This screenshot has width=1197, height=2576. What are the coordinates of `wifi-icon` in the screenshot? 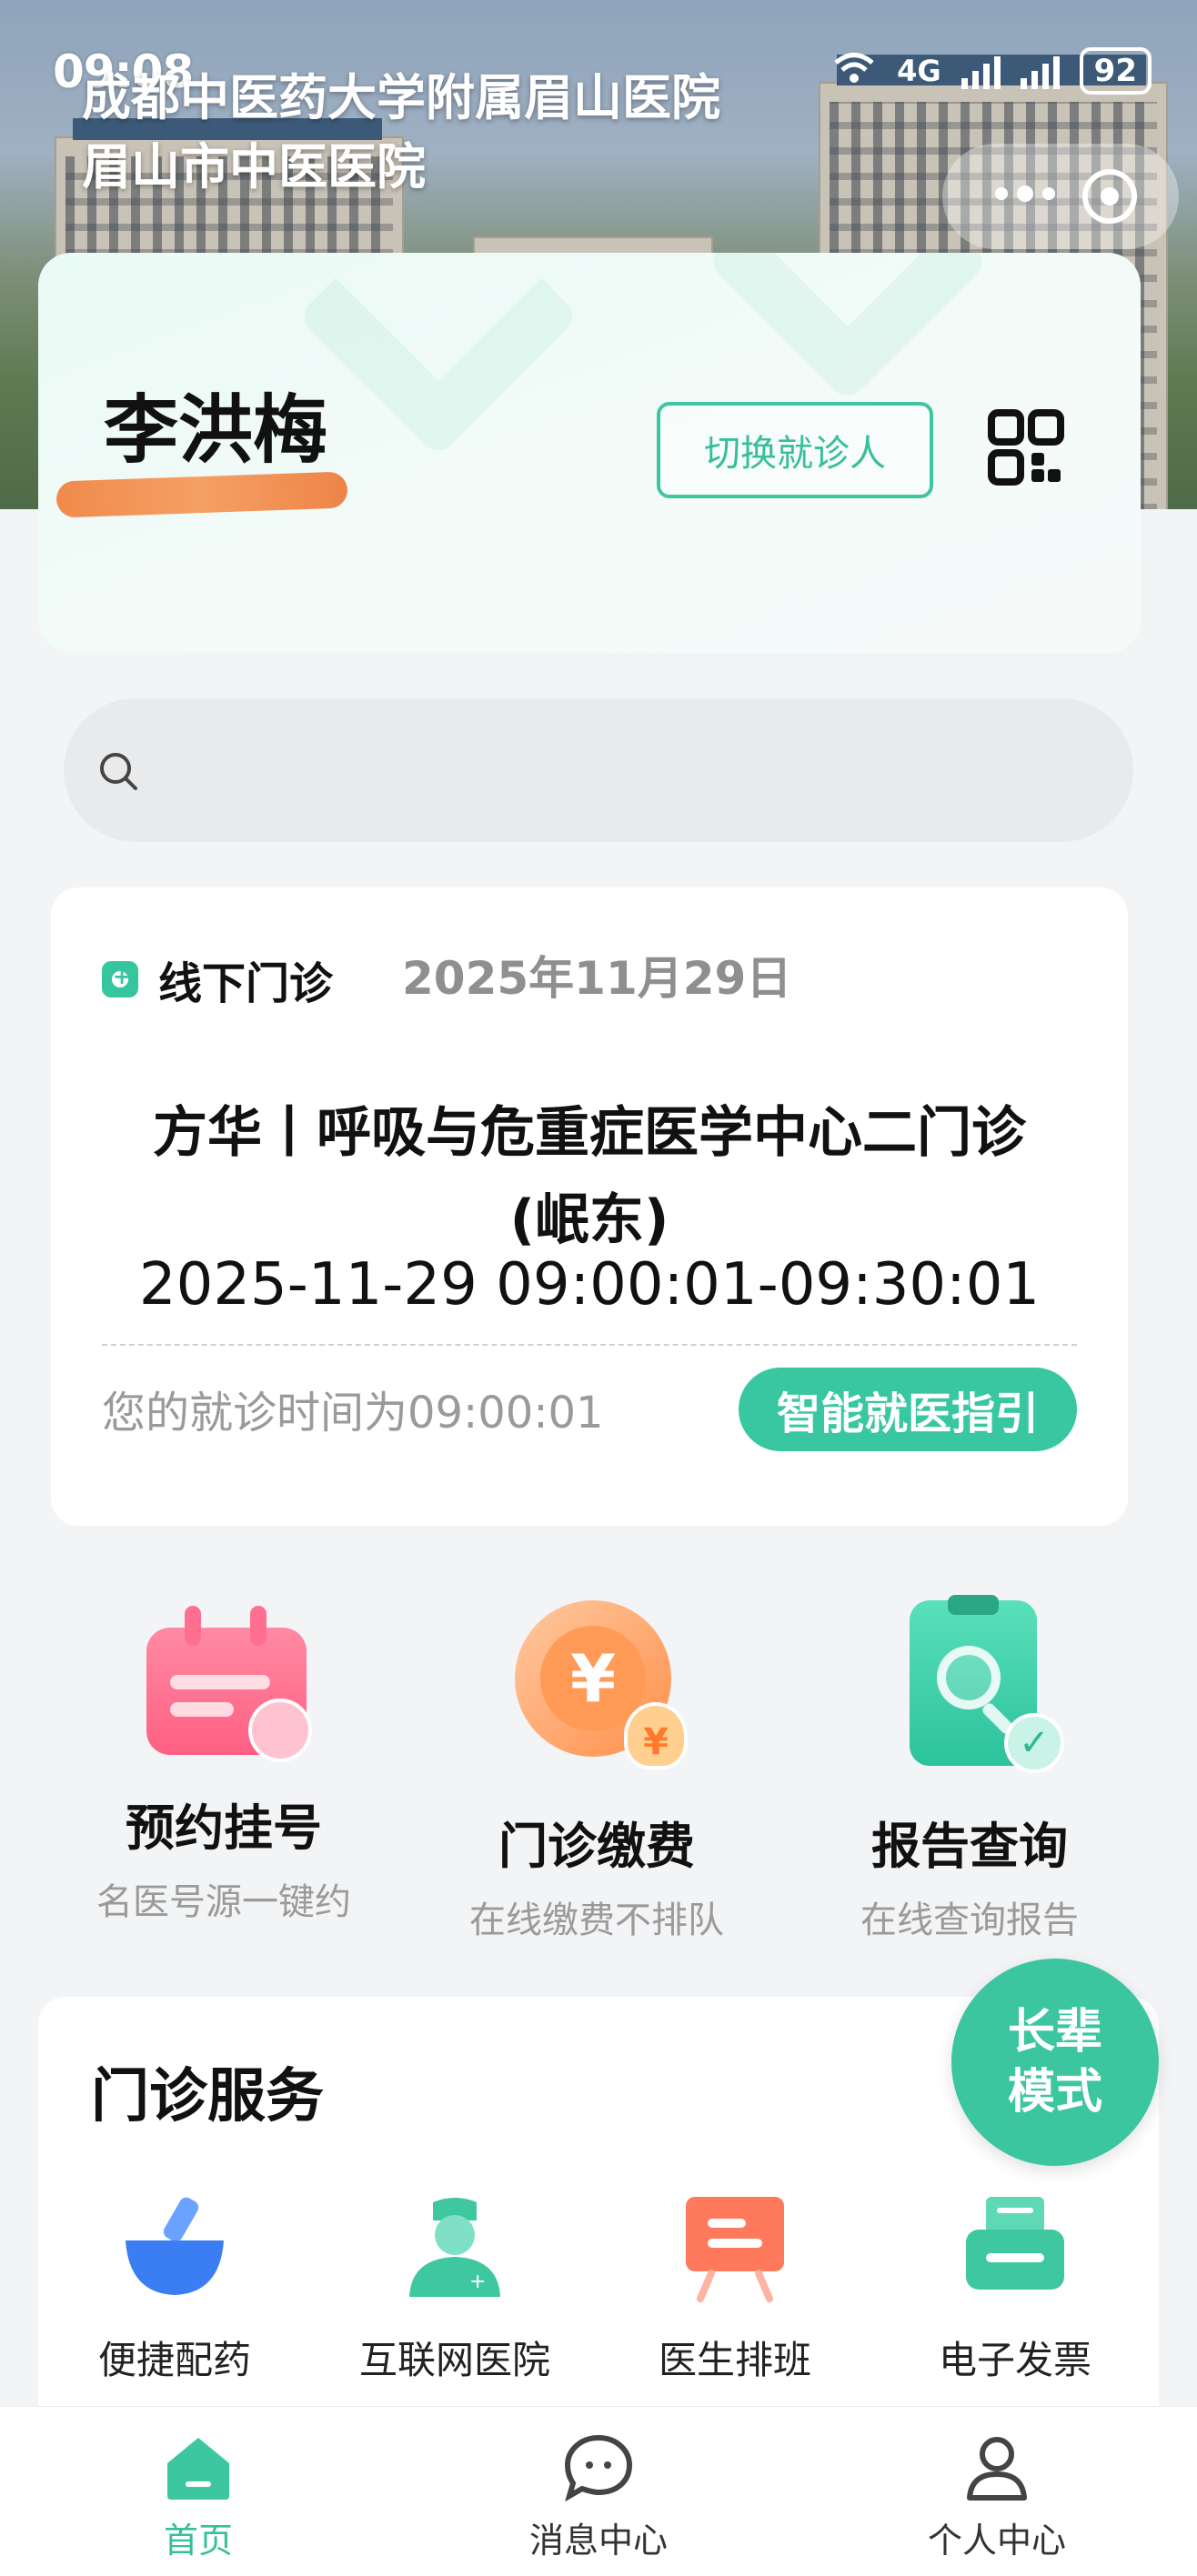 It's located at (854, 71).